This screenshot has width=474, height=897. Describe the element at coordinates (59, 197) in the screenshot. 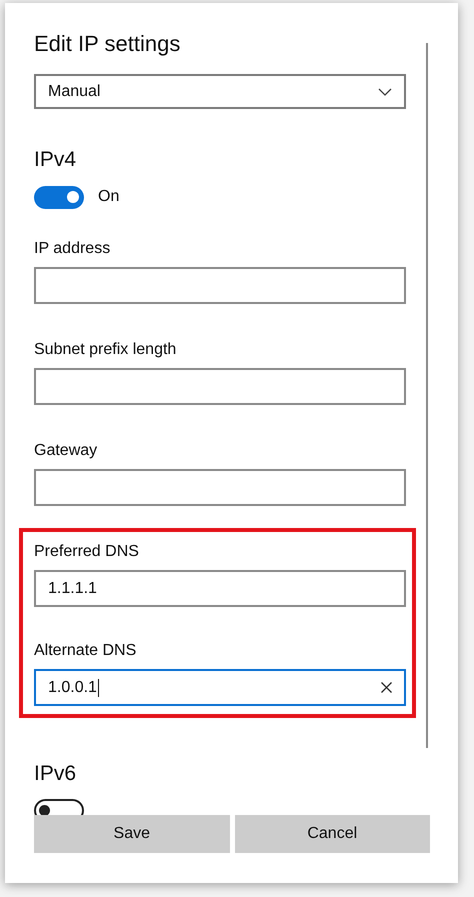

I see `toggle-switch` at that location.